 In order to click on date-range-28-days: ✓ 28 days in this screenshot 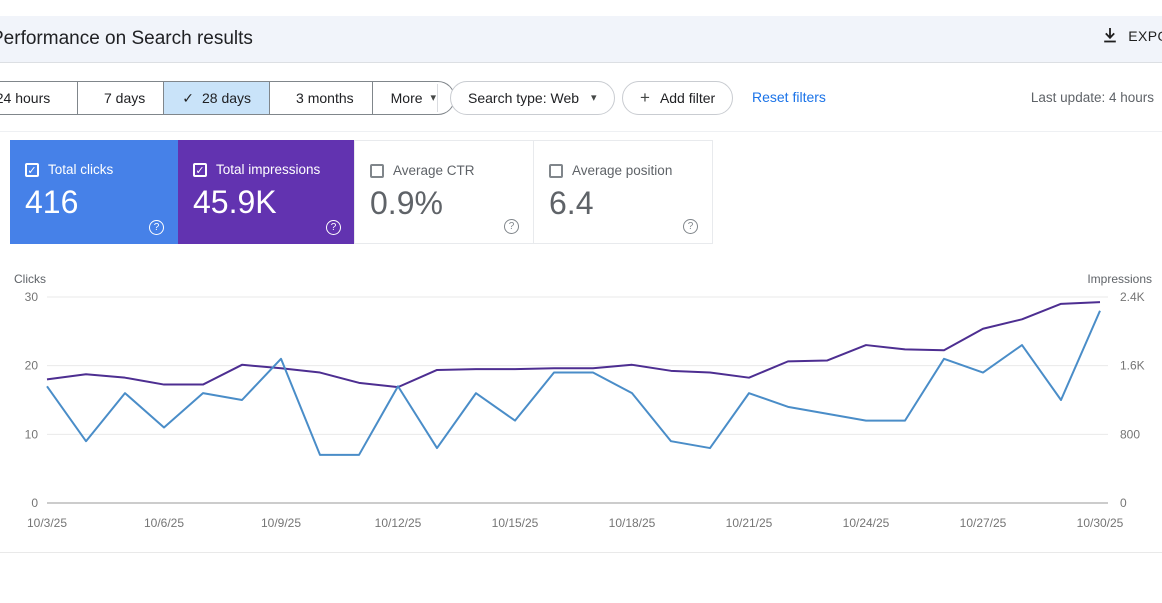, I will do `click(217, 98)`.